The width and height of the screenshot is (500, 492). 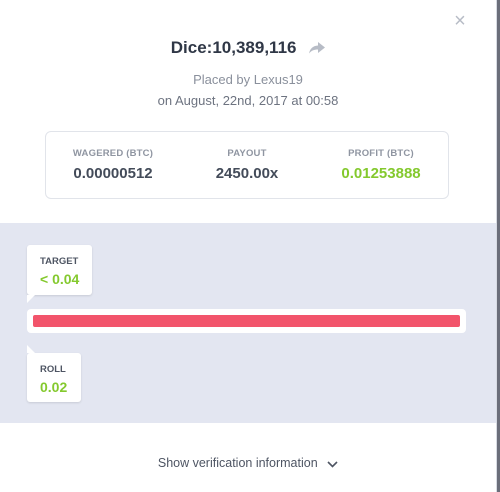 What do you see at coordinates (381, 173) in the screenshot?
I see `stat-value: 0.01253888` at bounding box center [381, 173].